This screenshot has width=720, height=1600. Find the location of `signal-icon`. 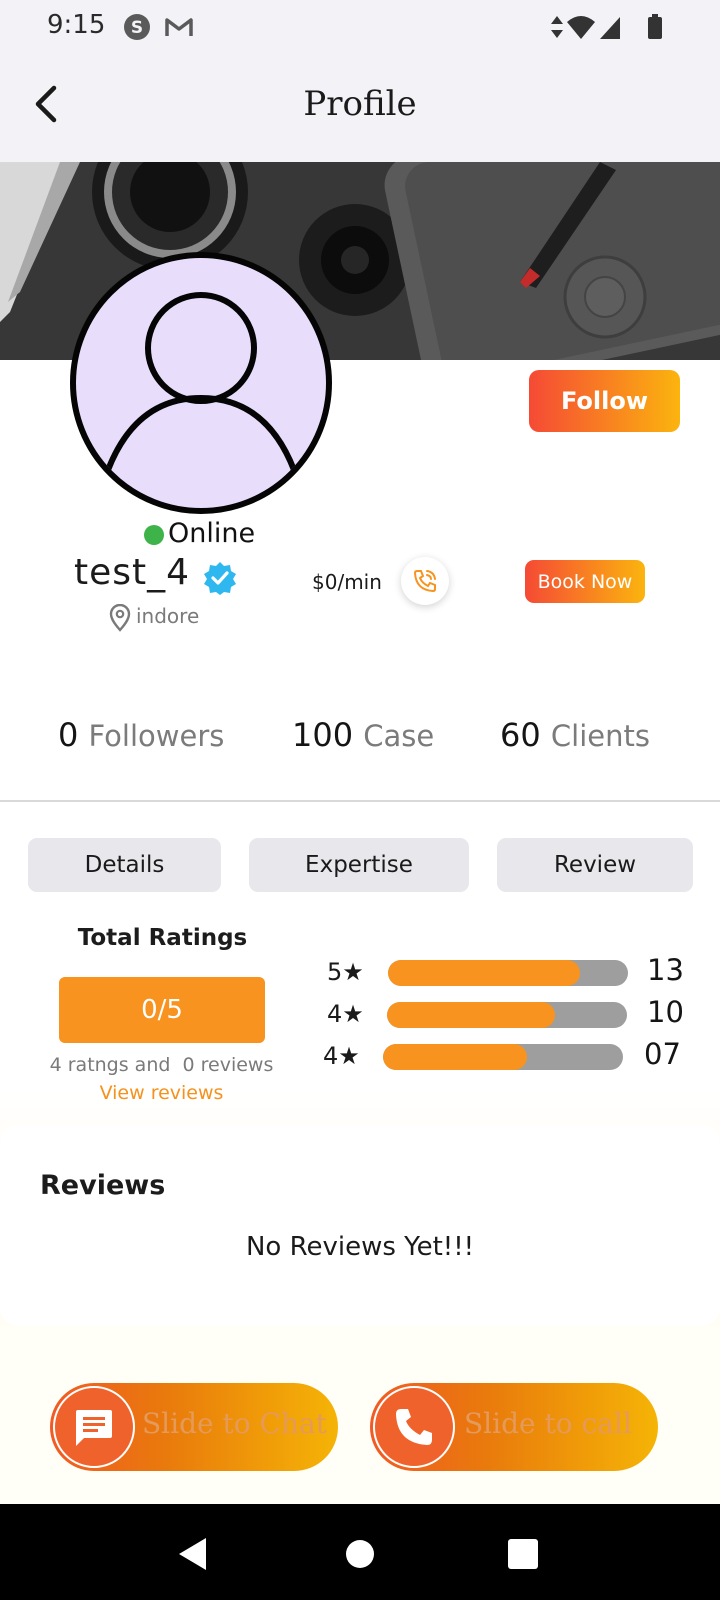

signal-icon is located at coordinates (611, 27).